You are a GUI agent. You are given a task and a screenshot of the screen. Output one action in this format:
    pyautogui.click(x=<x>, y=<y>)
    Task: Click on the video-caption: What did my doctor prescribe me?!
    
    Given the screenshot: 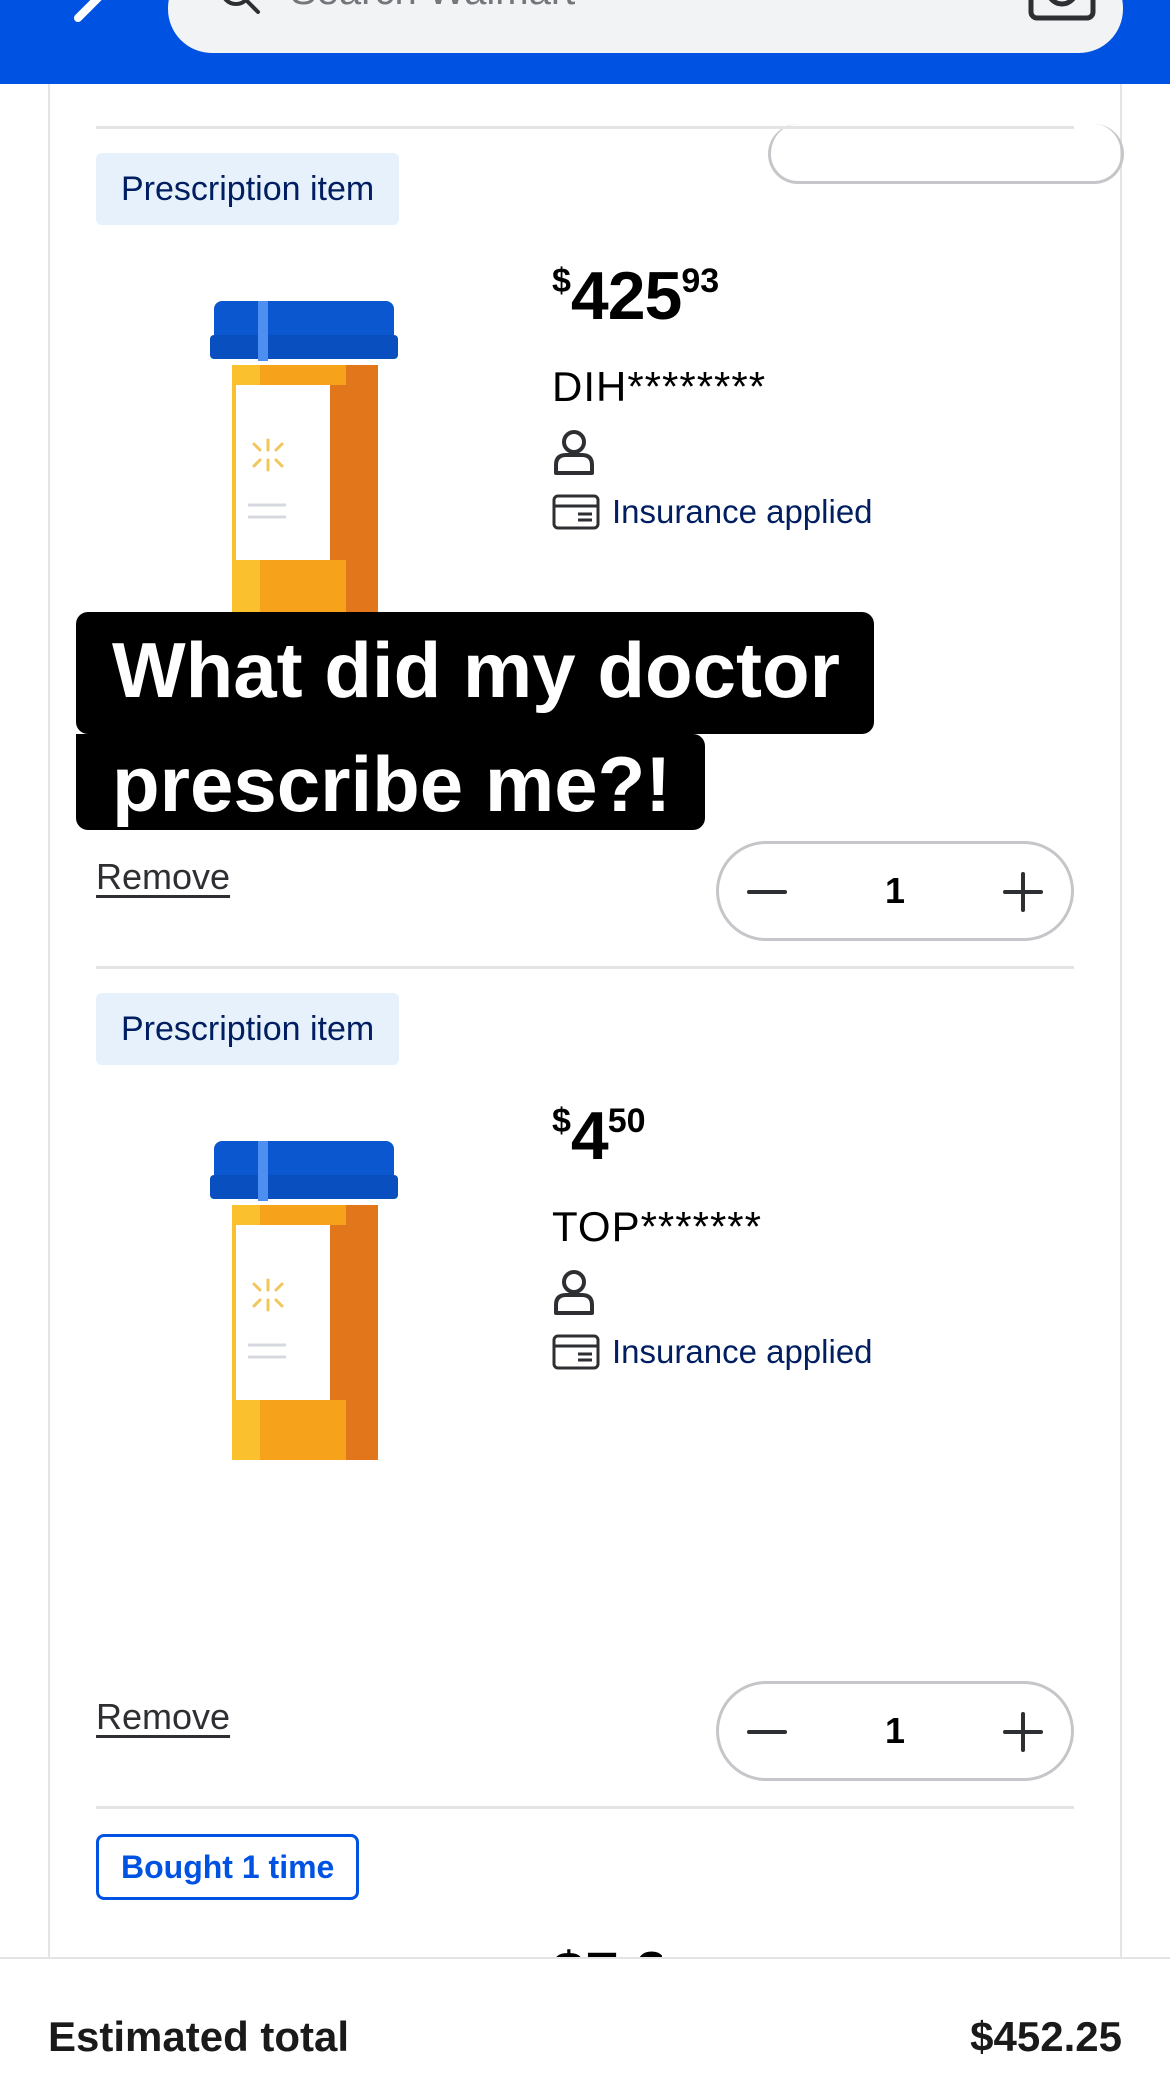 What is the action you would take?
    pyautogui.click(x=475, y=721)
    